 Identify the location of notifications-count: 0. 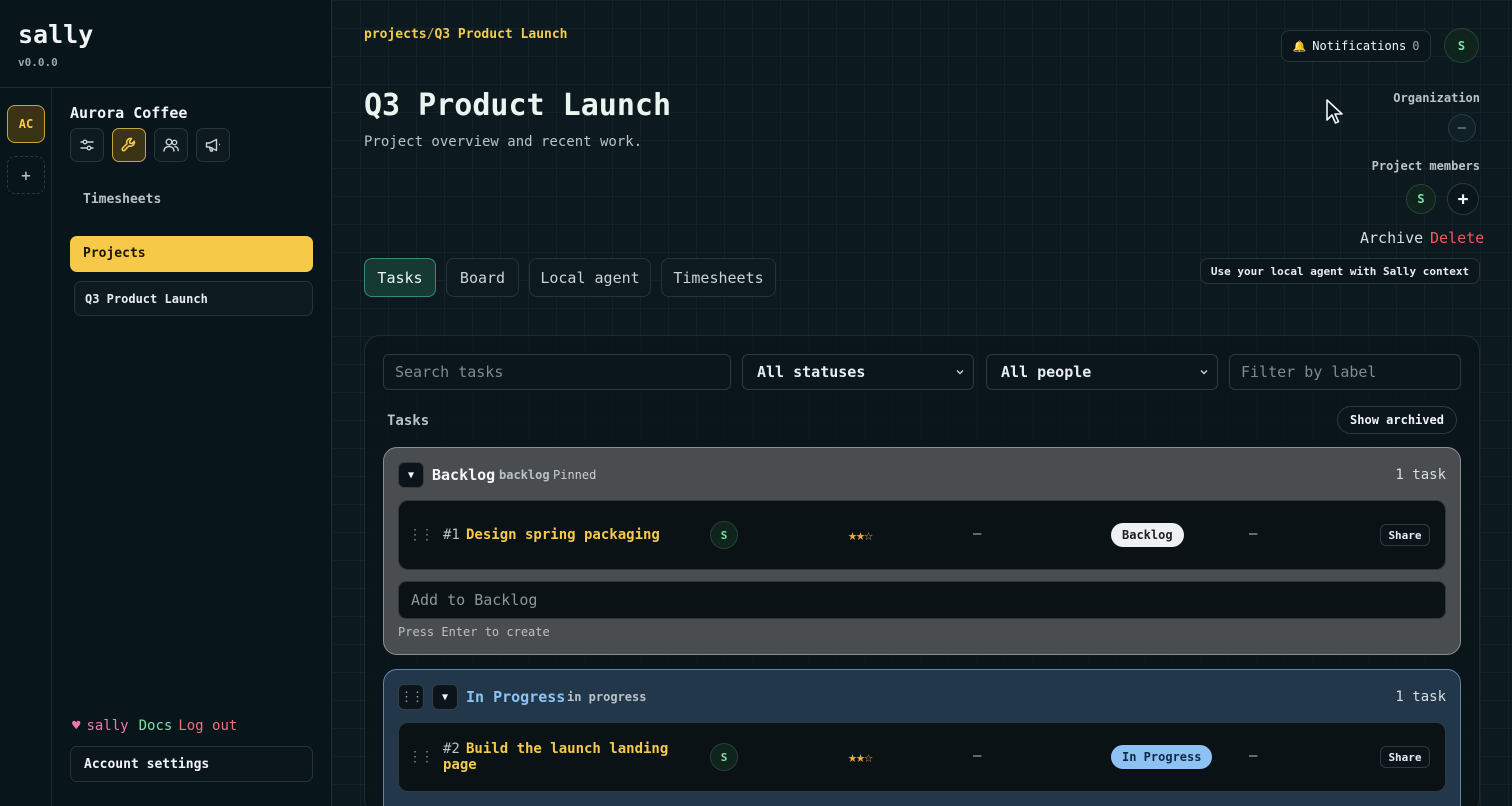
(1416, 46).